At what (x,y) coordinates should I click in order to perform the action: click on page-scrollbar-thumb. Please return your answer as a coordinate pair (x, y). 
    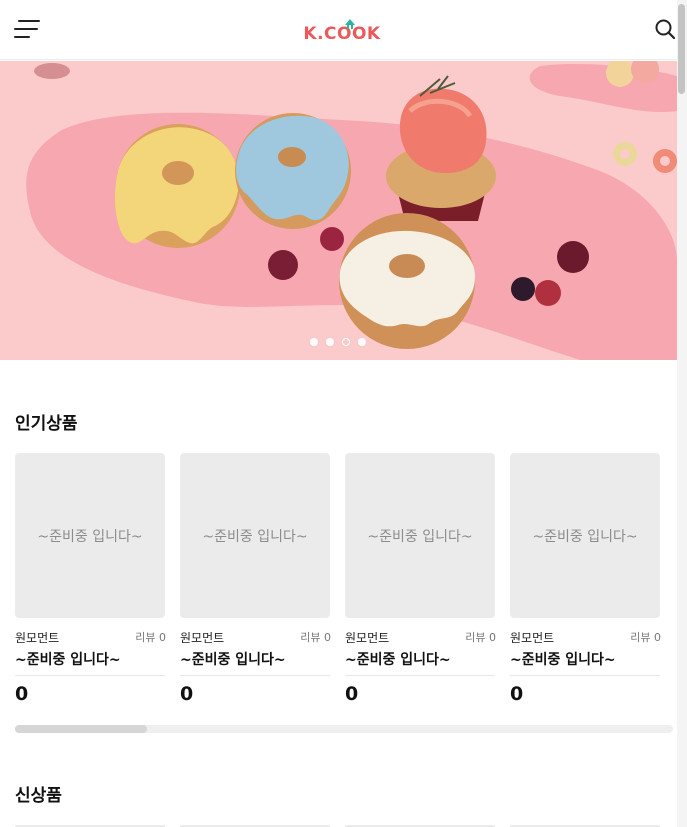
    Looking at the image, I should click on (681, 49).